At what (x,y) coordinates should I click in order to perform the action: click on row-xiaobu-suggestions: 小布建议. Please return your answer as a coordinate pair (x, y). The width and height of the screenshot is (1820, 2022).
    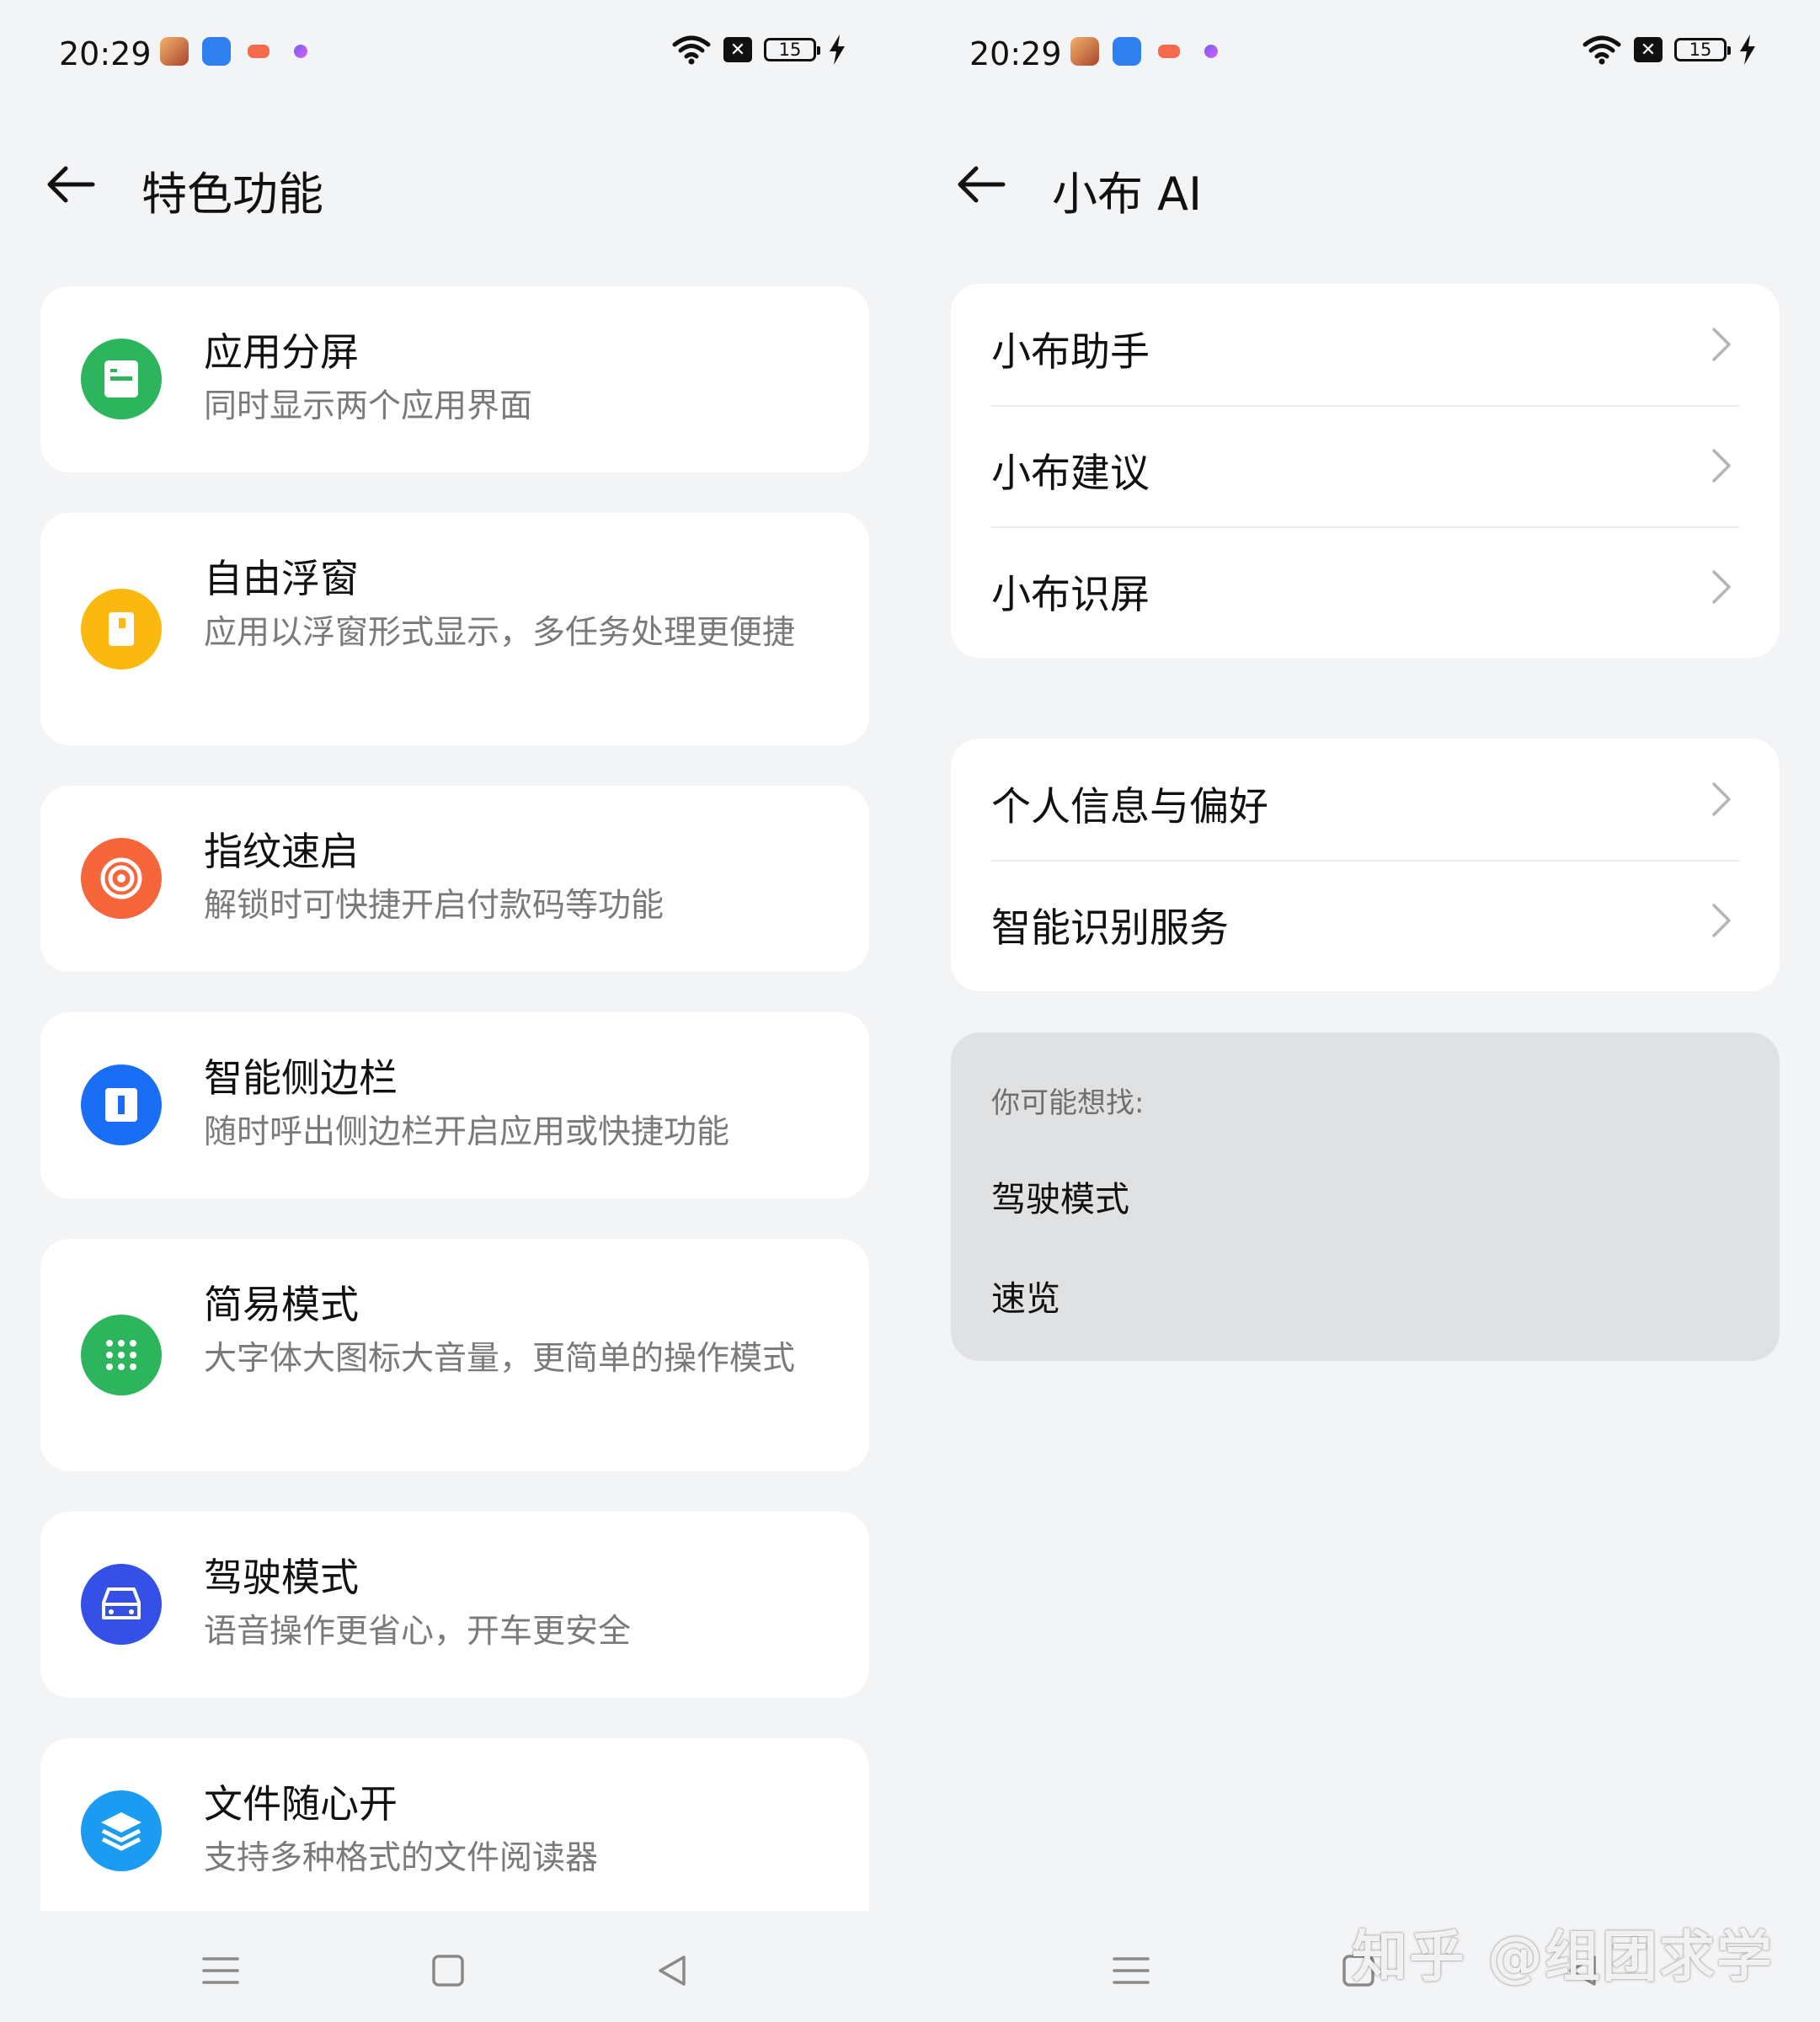
    Looking at the image, I should click on (1365, 465).